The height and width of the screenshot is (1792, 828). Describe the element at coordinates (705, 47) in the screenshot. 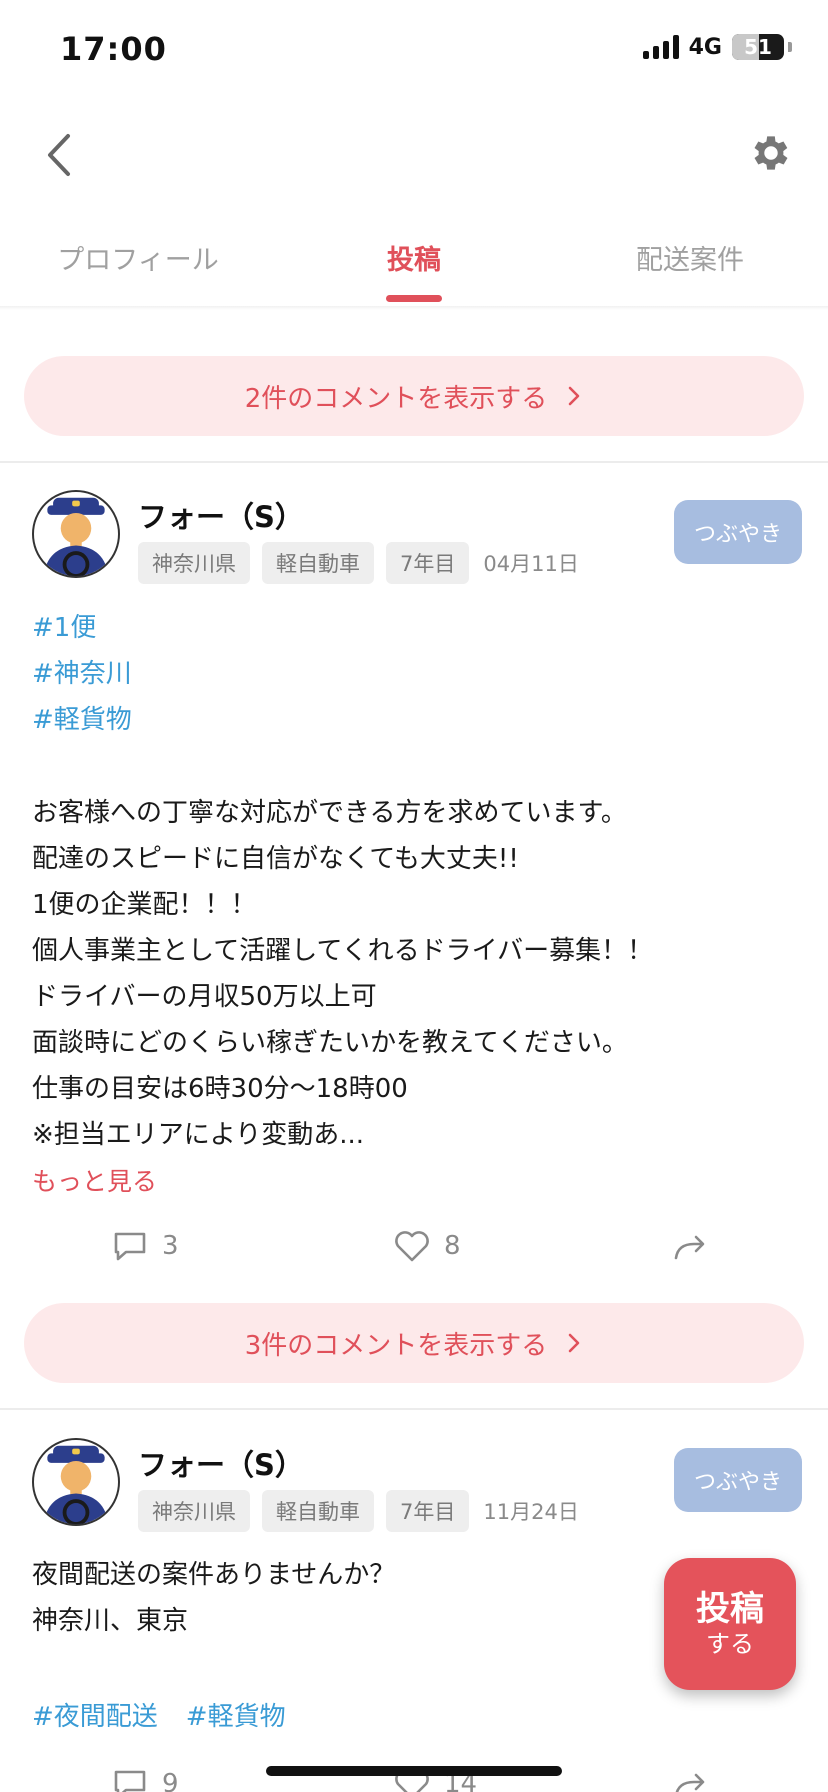

I see `network-type: 4G` at that location.